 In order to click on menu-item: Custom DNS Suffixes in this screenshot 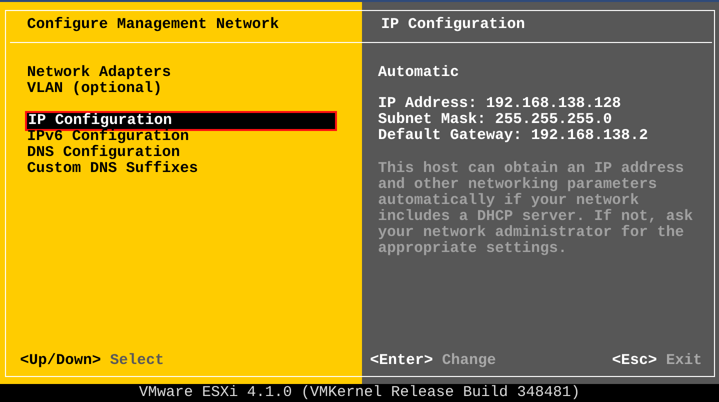, I will do `click(194, 169)`.